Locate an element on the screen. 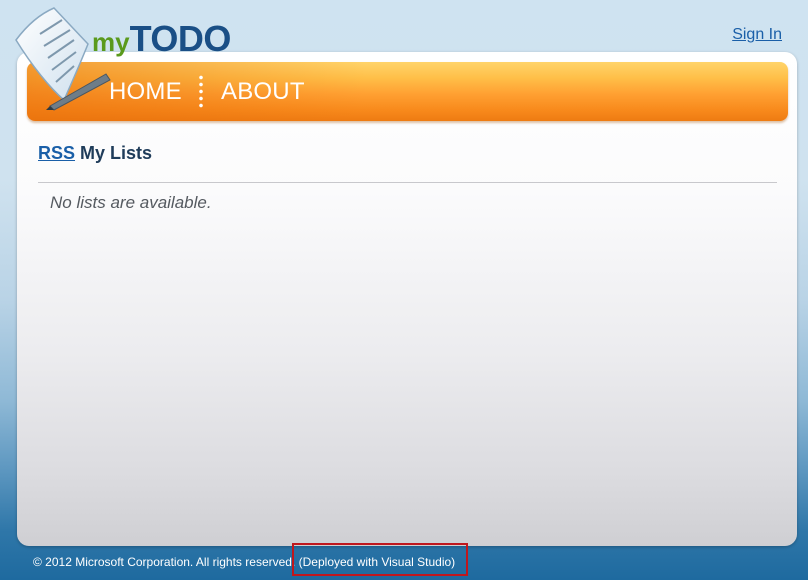 This screenshot has height=580, width=808. divider is located at coordinates (407, 182).